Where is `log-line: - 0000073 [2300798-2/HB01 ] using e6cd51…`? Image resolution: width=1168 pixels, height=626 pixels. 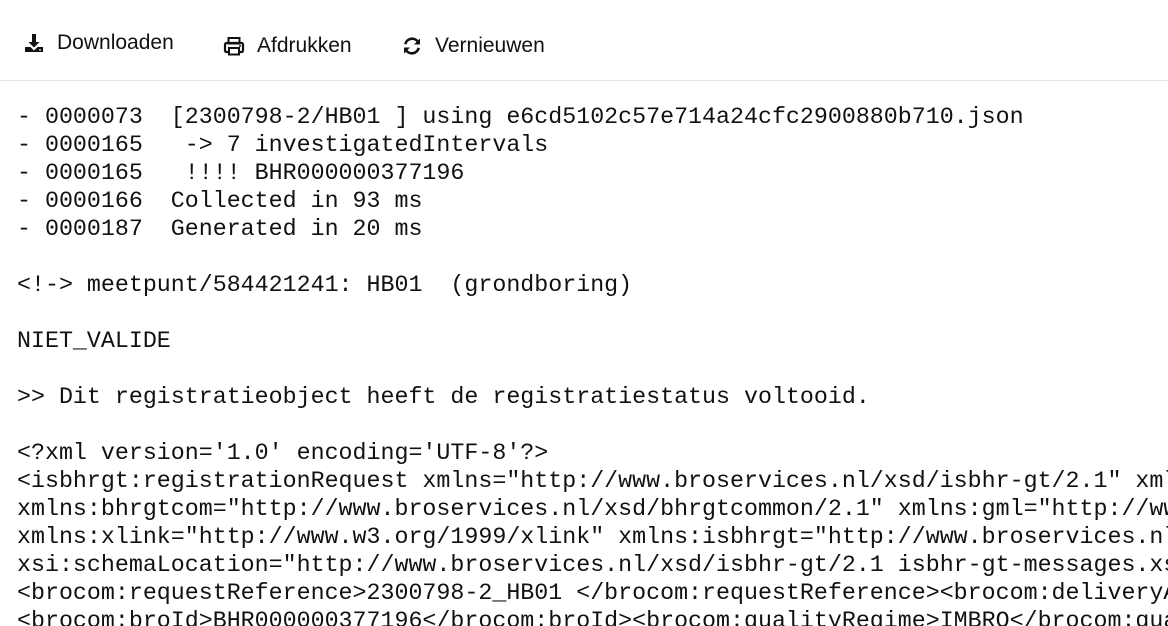 log-line: - 0000073 [2300798-2/HB01 ] using e6cd51… is located at coordinates (520, 117).